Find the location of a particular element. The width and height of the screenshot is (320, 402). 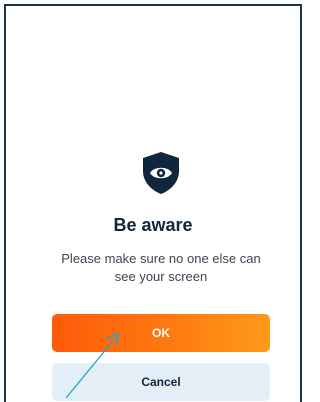

cancel-button-label: Cancel is located at coordinates (161, 382).